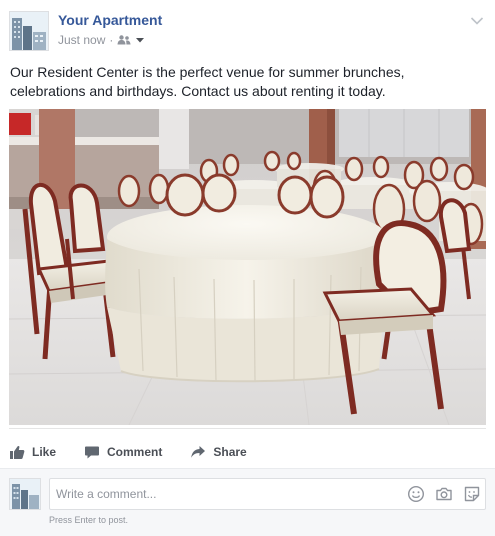  I want to click on post-actions: Like Comment Share, so click(142, 452).